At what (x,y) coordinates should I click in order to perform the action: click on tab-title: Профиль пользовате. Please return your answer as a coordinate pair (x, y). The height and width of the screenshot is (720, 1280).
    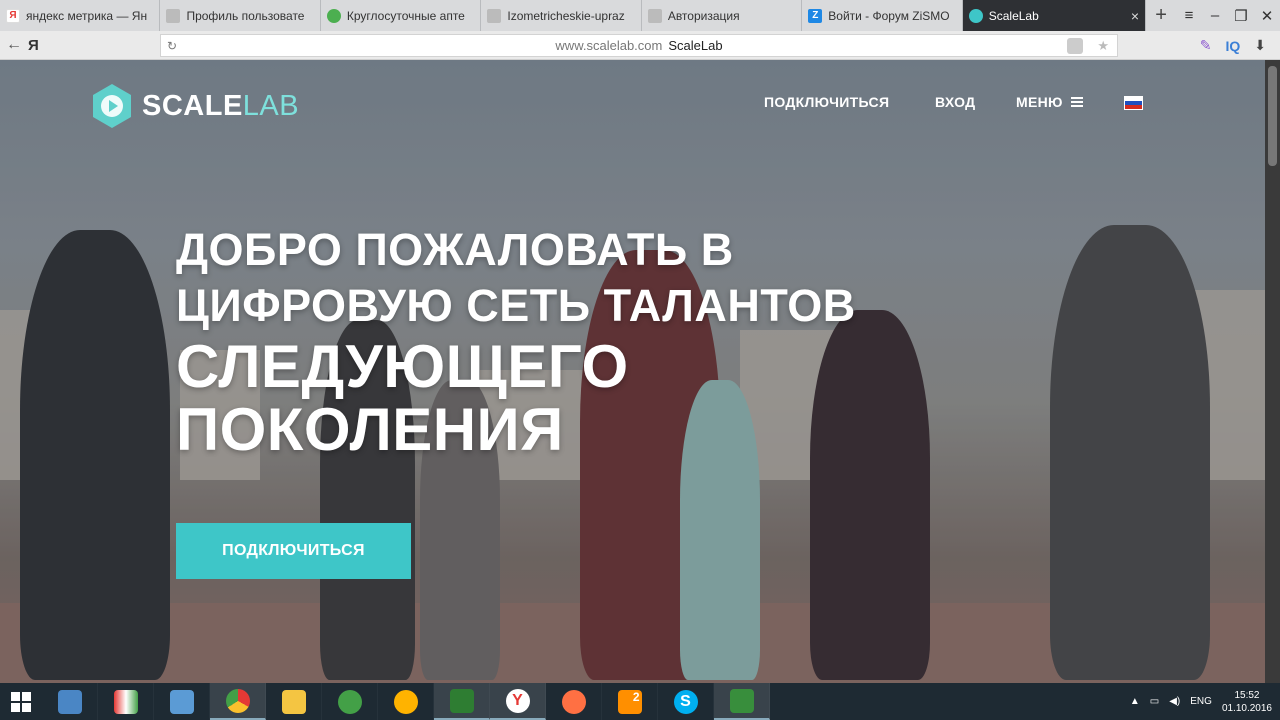
    Looking at the image, I should click on (245, 15).